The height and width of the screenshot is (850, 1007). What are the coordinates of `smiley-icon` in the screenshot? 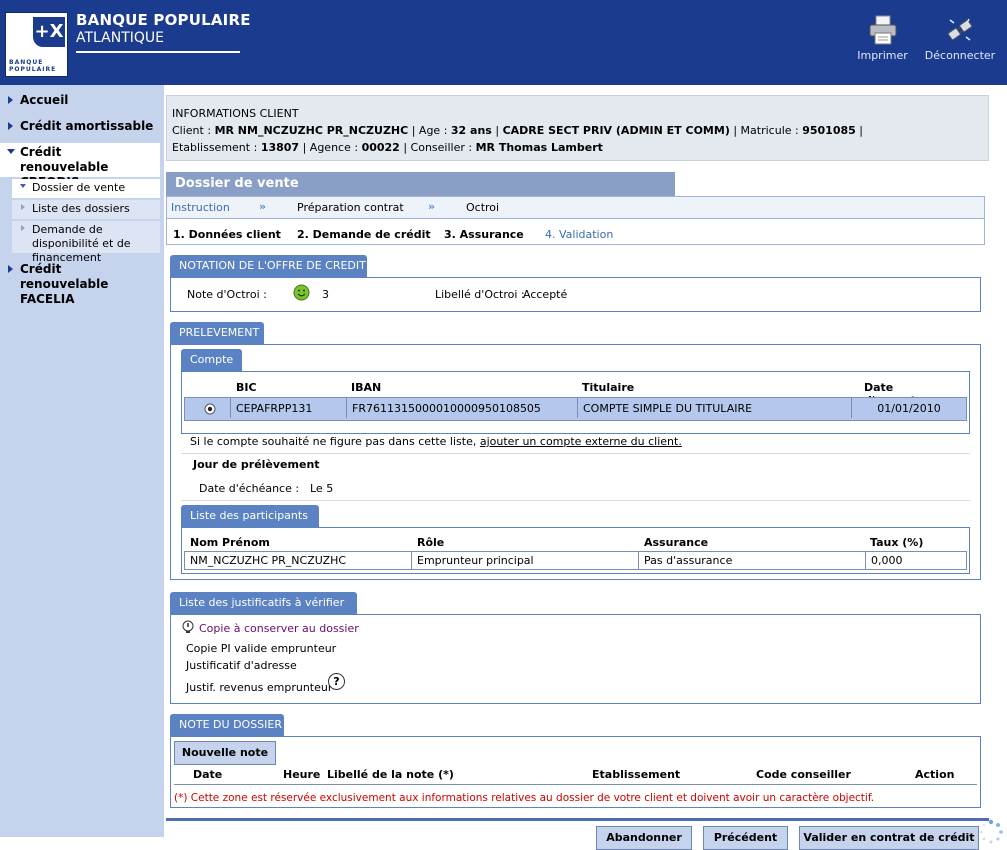 It's located at (301, 292).